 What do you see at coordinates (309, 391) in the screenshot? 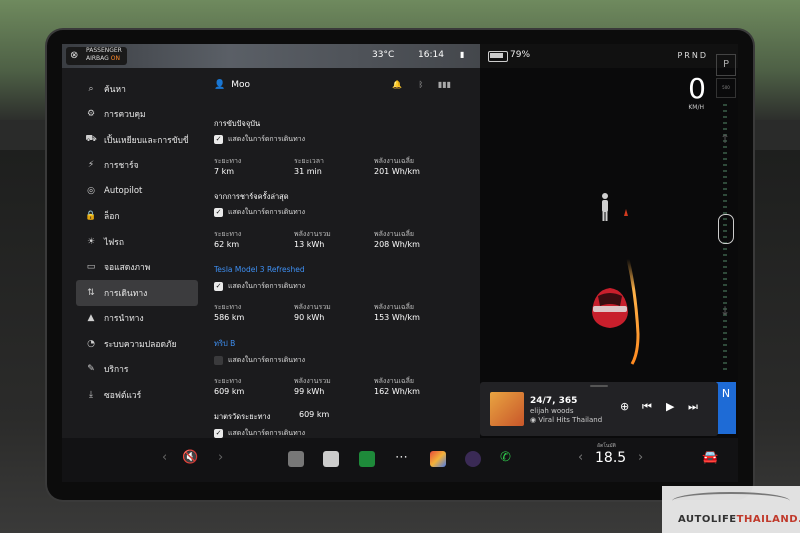
I see `value-total-energy: 99 kWh` at bounding box center [309, 391].